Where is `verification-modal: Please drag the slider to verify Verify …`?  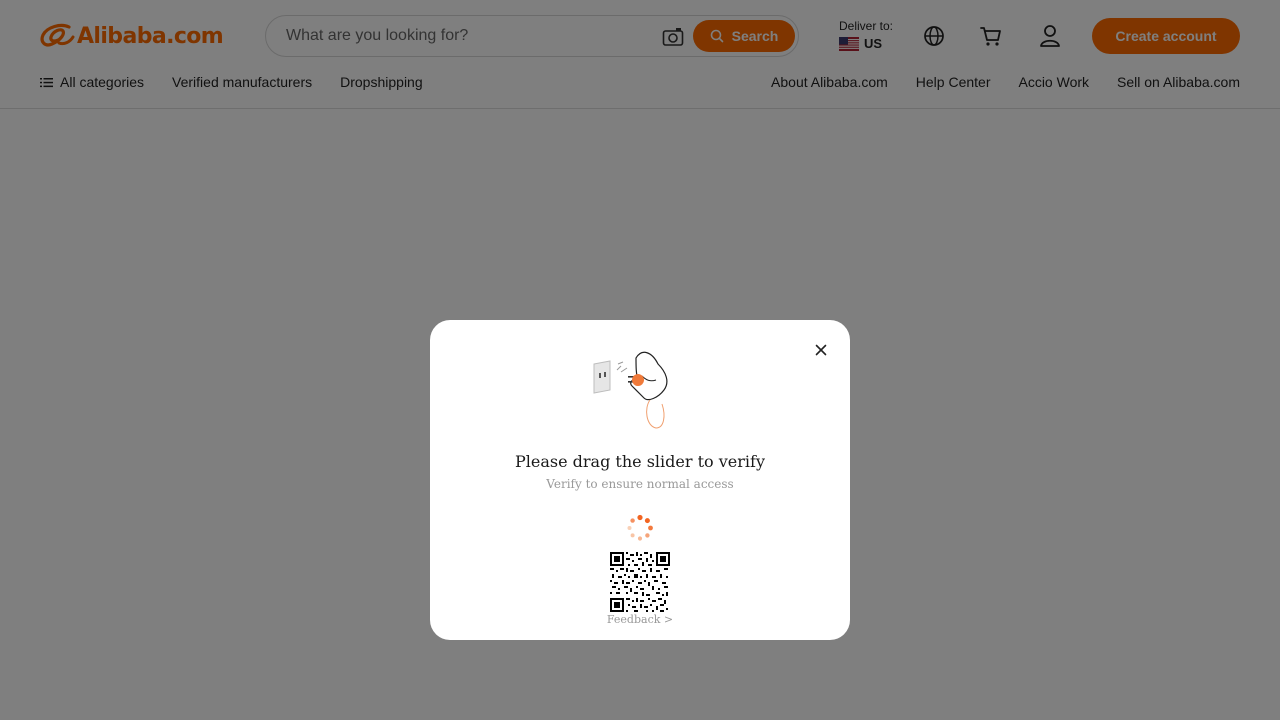 verification-modal: Please drag the slider to verify Verify … is located at coordinates (640, 480).